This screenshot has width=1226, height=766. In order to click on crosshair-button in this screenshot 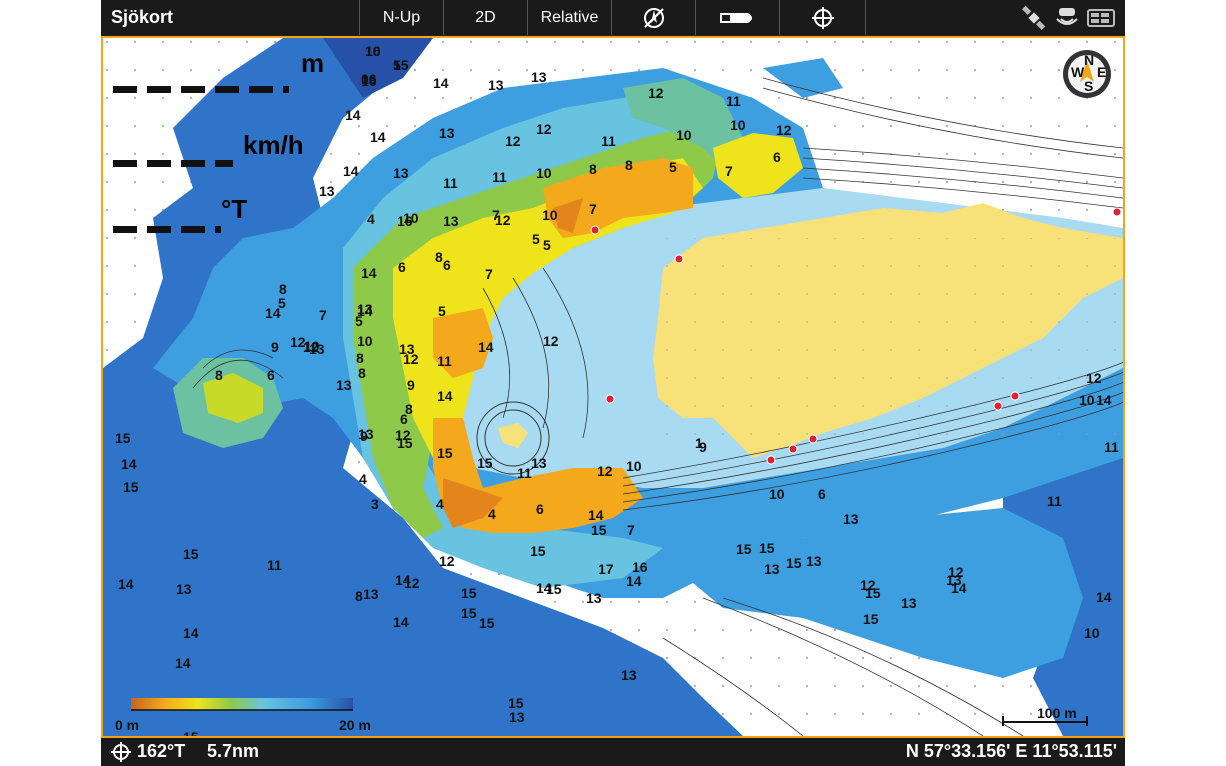, I will do `click(822, 17)`.